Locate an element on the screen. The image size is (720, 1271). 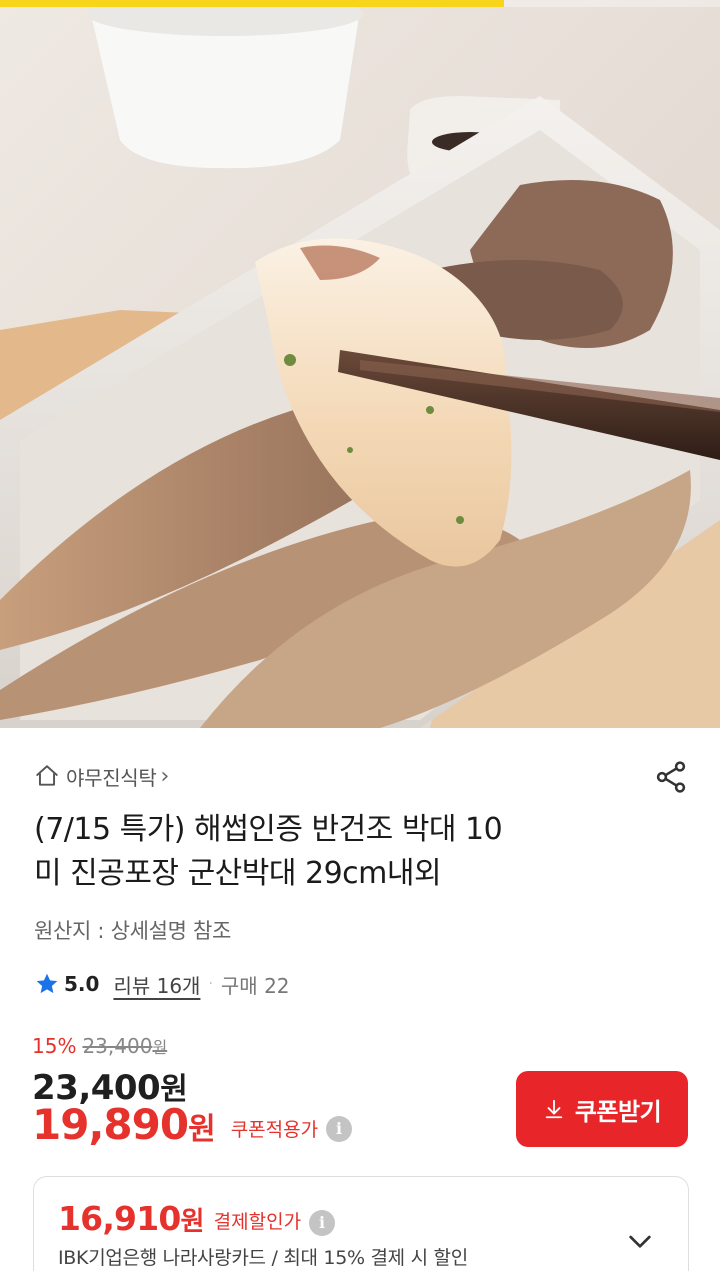
card-discount-label: 결제할인가 is located at coordinates (257, 1222).